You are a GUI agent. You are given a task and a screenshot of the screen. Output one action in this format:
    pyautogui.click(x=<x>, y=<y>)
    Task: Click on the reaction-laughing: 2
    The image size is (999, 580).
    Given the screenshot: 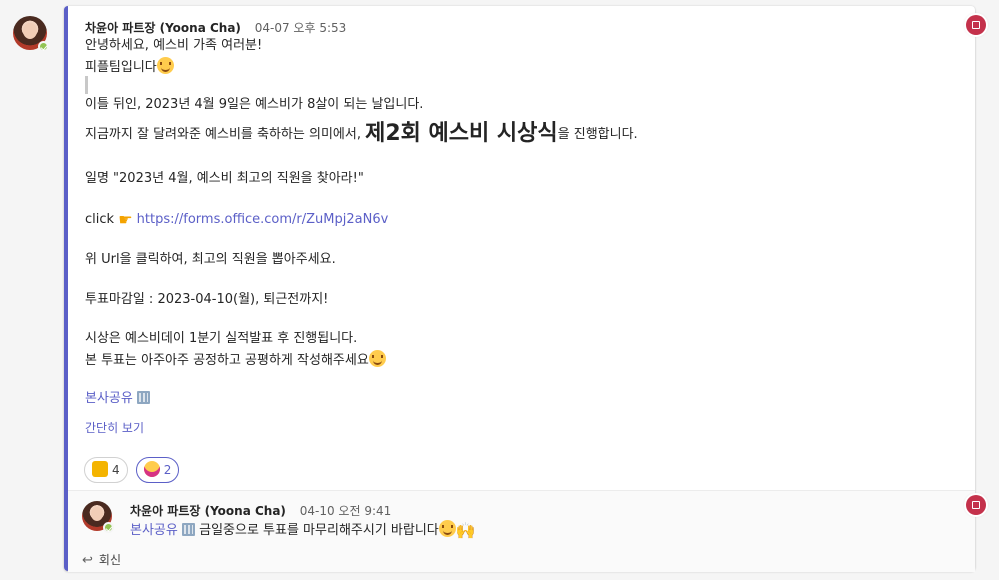 What is the action you would take?
    pyautogui.click(x=157, y=470)
    